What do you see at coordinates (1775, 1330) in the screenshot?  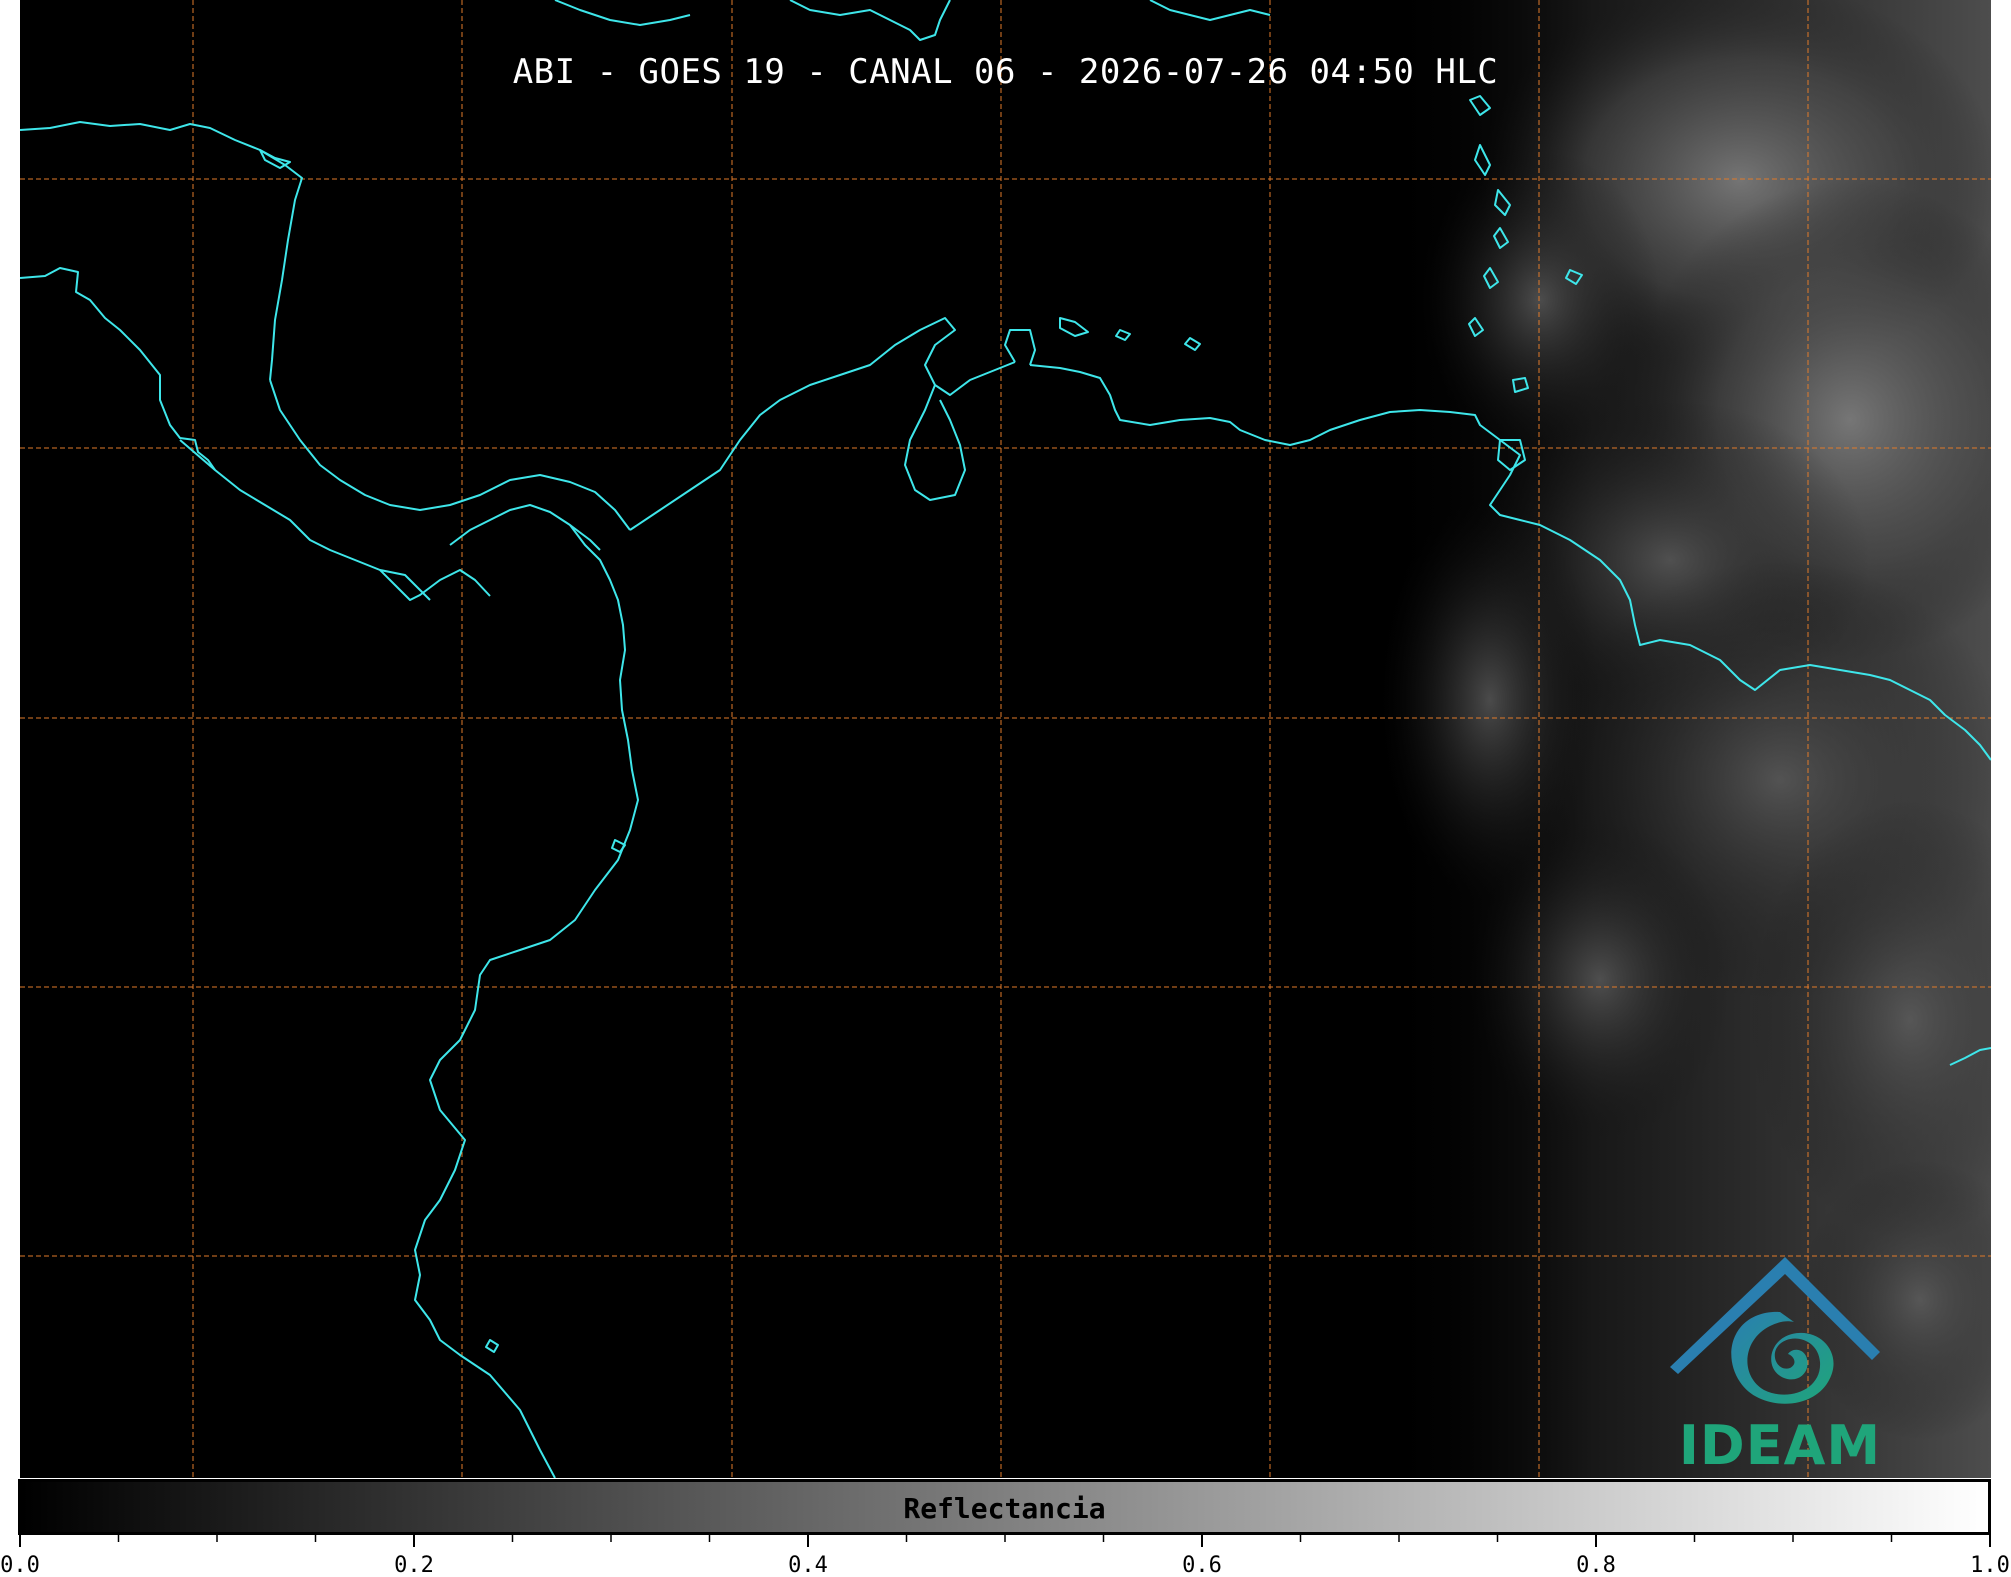 I see `ideam-swirl-icon` at bounding box center [1775, 1330].